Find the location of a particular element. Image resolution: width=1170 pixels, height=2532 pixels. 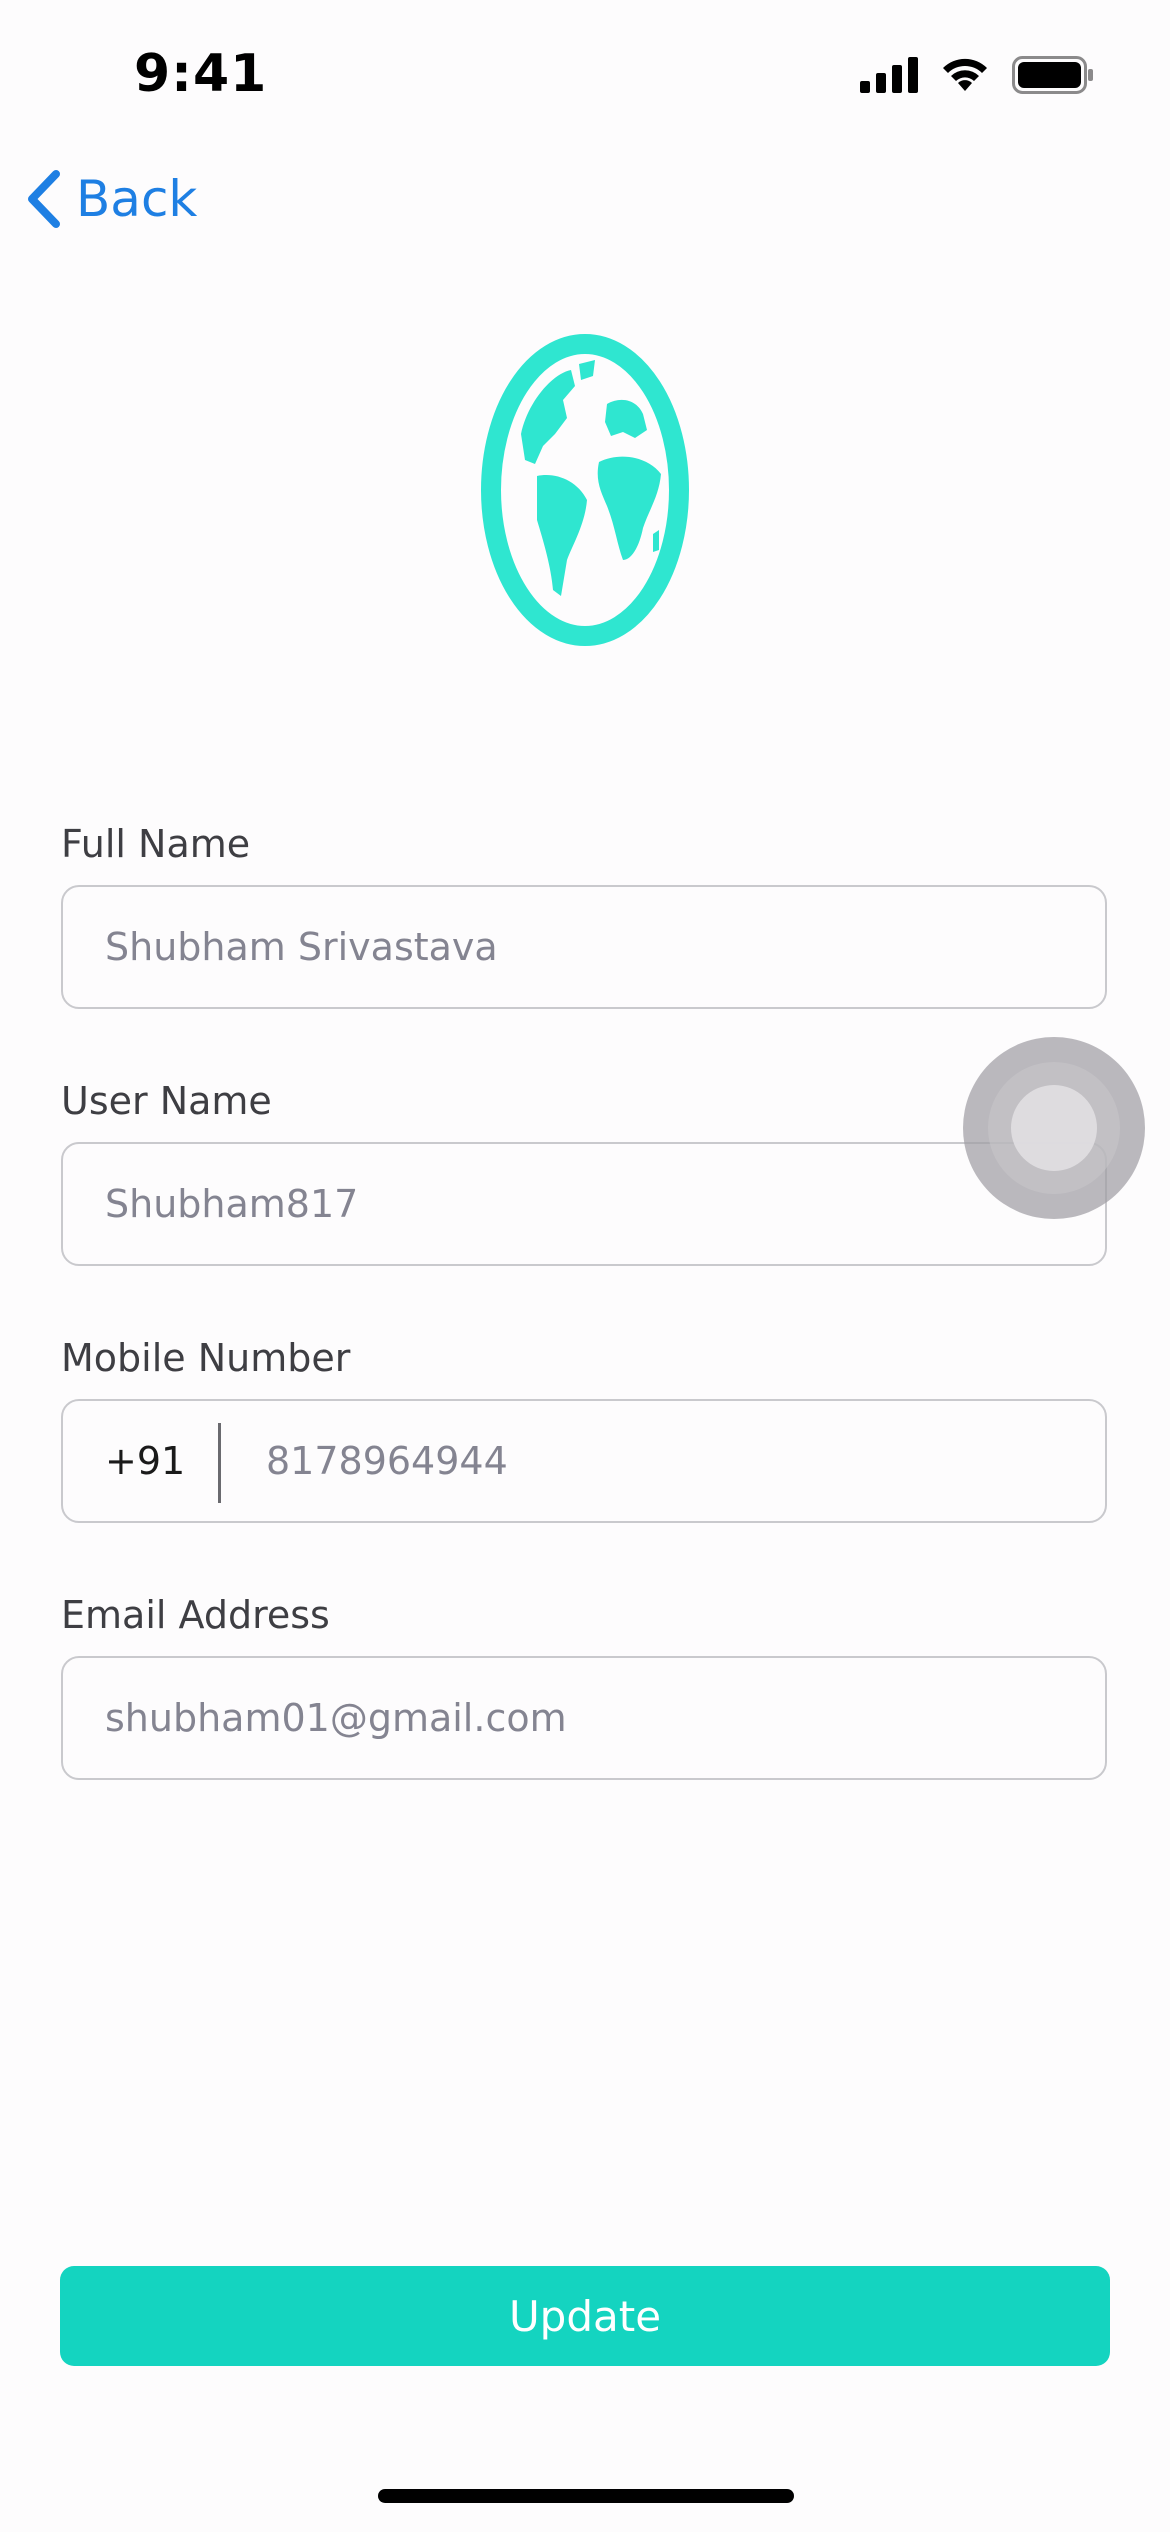

mobile-number-label: Mobile Number is located at coordinates (206, 1358).